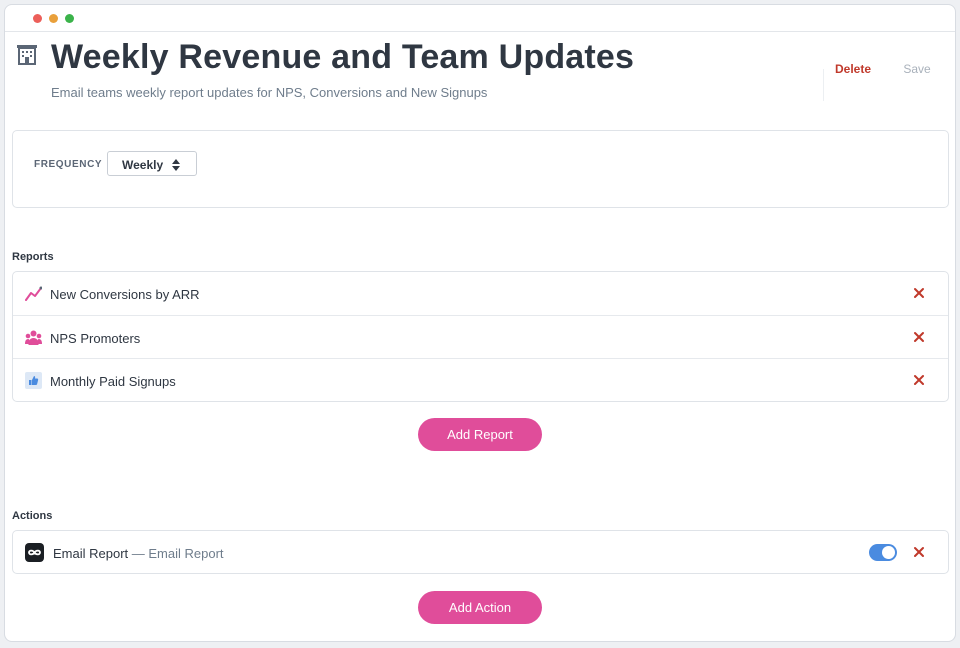  What do you see at coordinates (480, 293) in the screenshot?
I see `list-item: New Conversions by ARR` at bounding box center [480, 293].